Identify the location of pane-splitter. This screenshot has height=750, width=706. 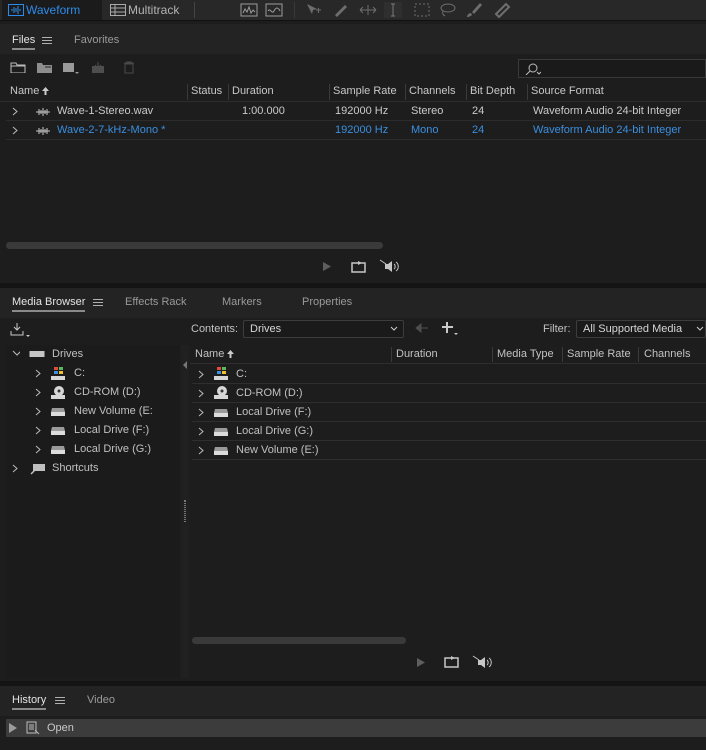
(185, 511).